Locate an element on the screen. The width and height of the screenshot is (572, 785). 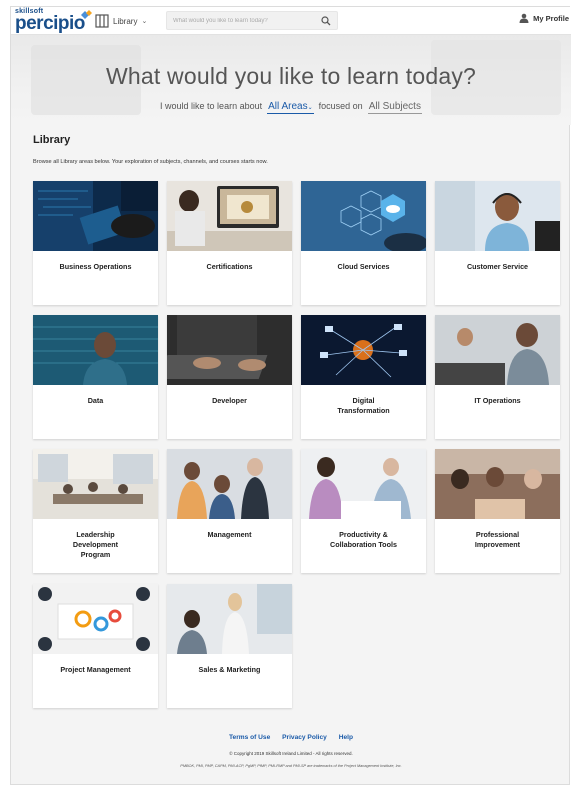
card-title: Sales & Marketing is located at coordinates (229, 669).